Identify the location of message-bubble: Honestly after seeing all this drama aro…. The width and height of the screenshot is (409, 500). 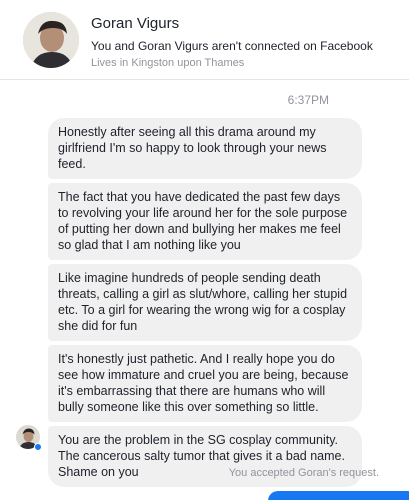
(205, 148).